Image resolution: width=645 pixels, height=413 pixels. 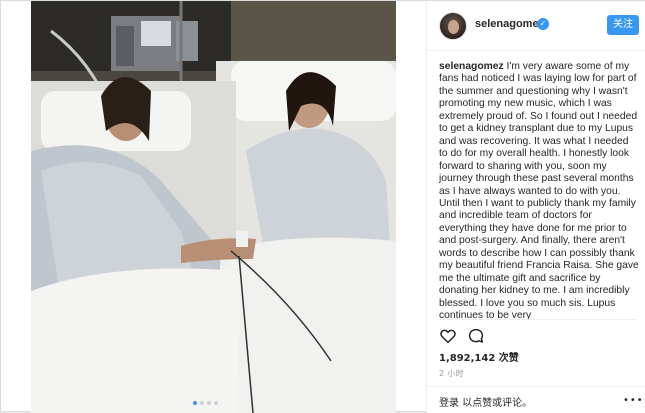 What do you see at coordinates (538, 319) in the screenshot?
I see `divider` at bounding box center [538, 319].